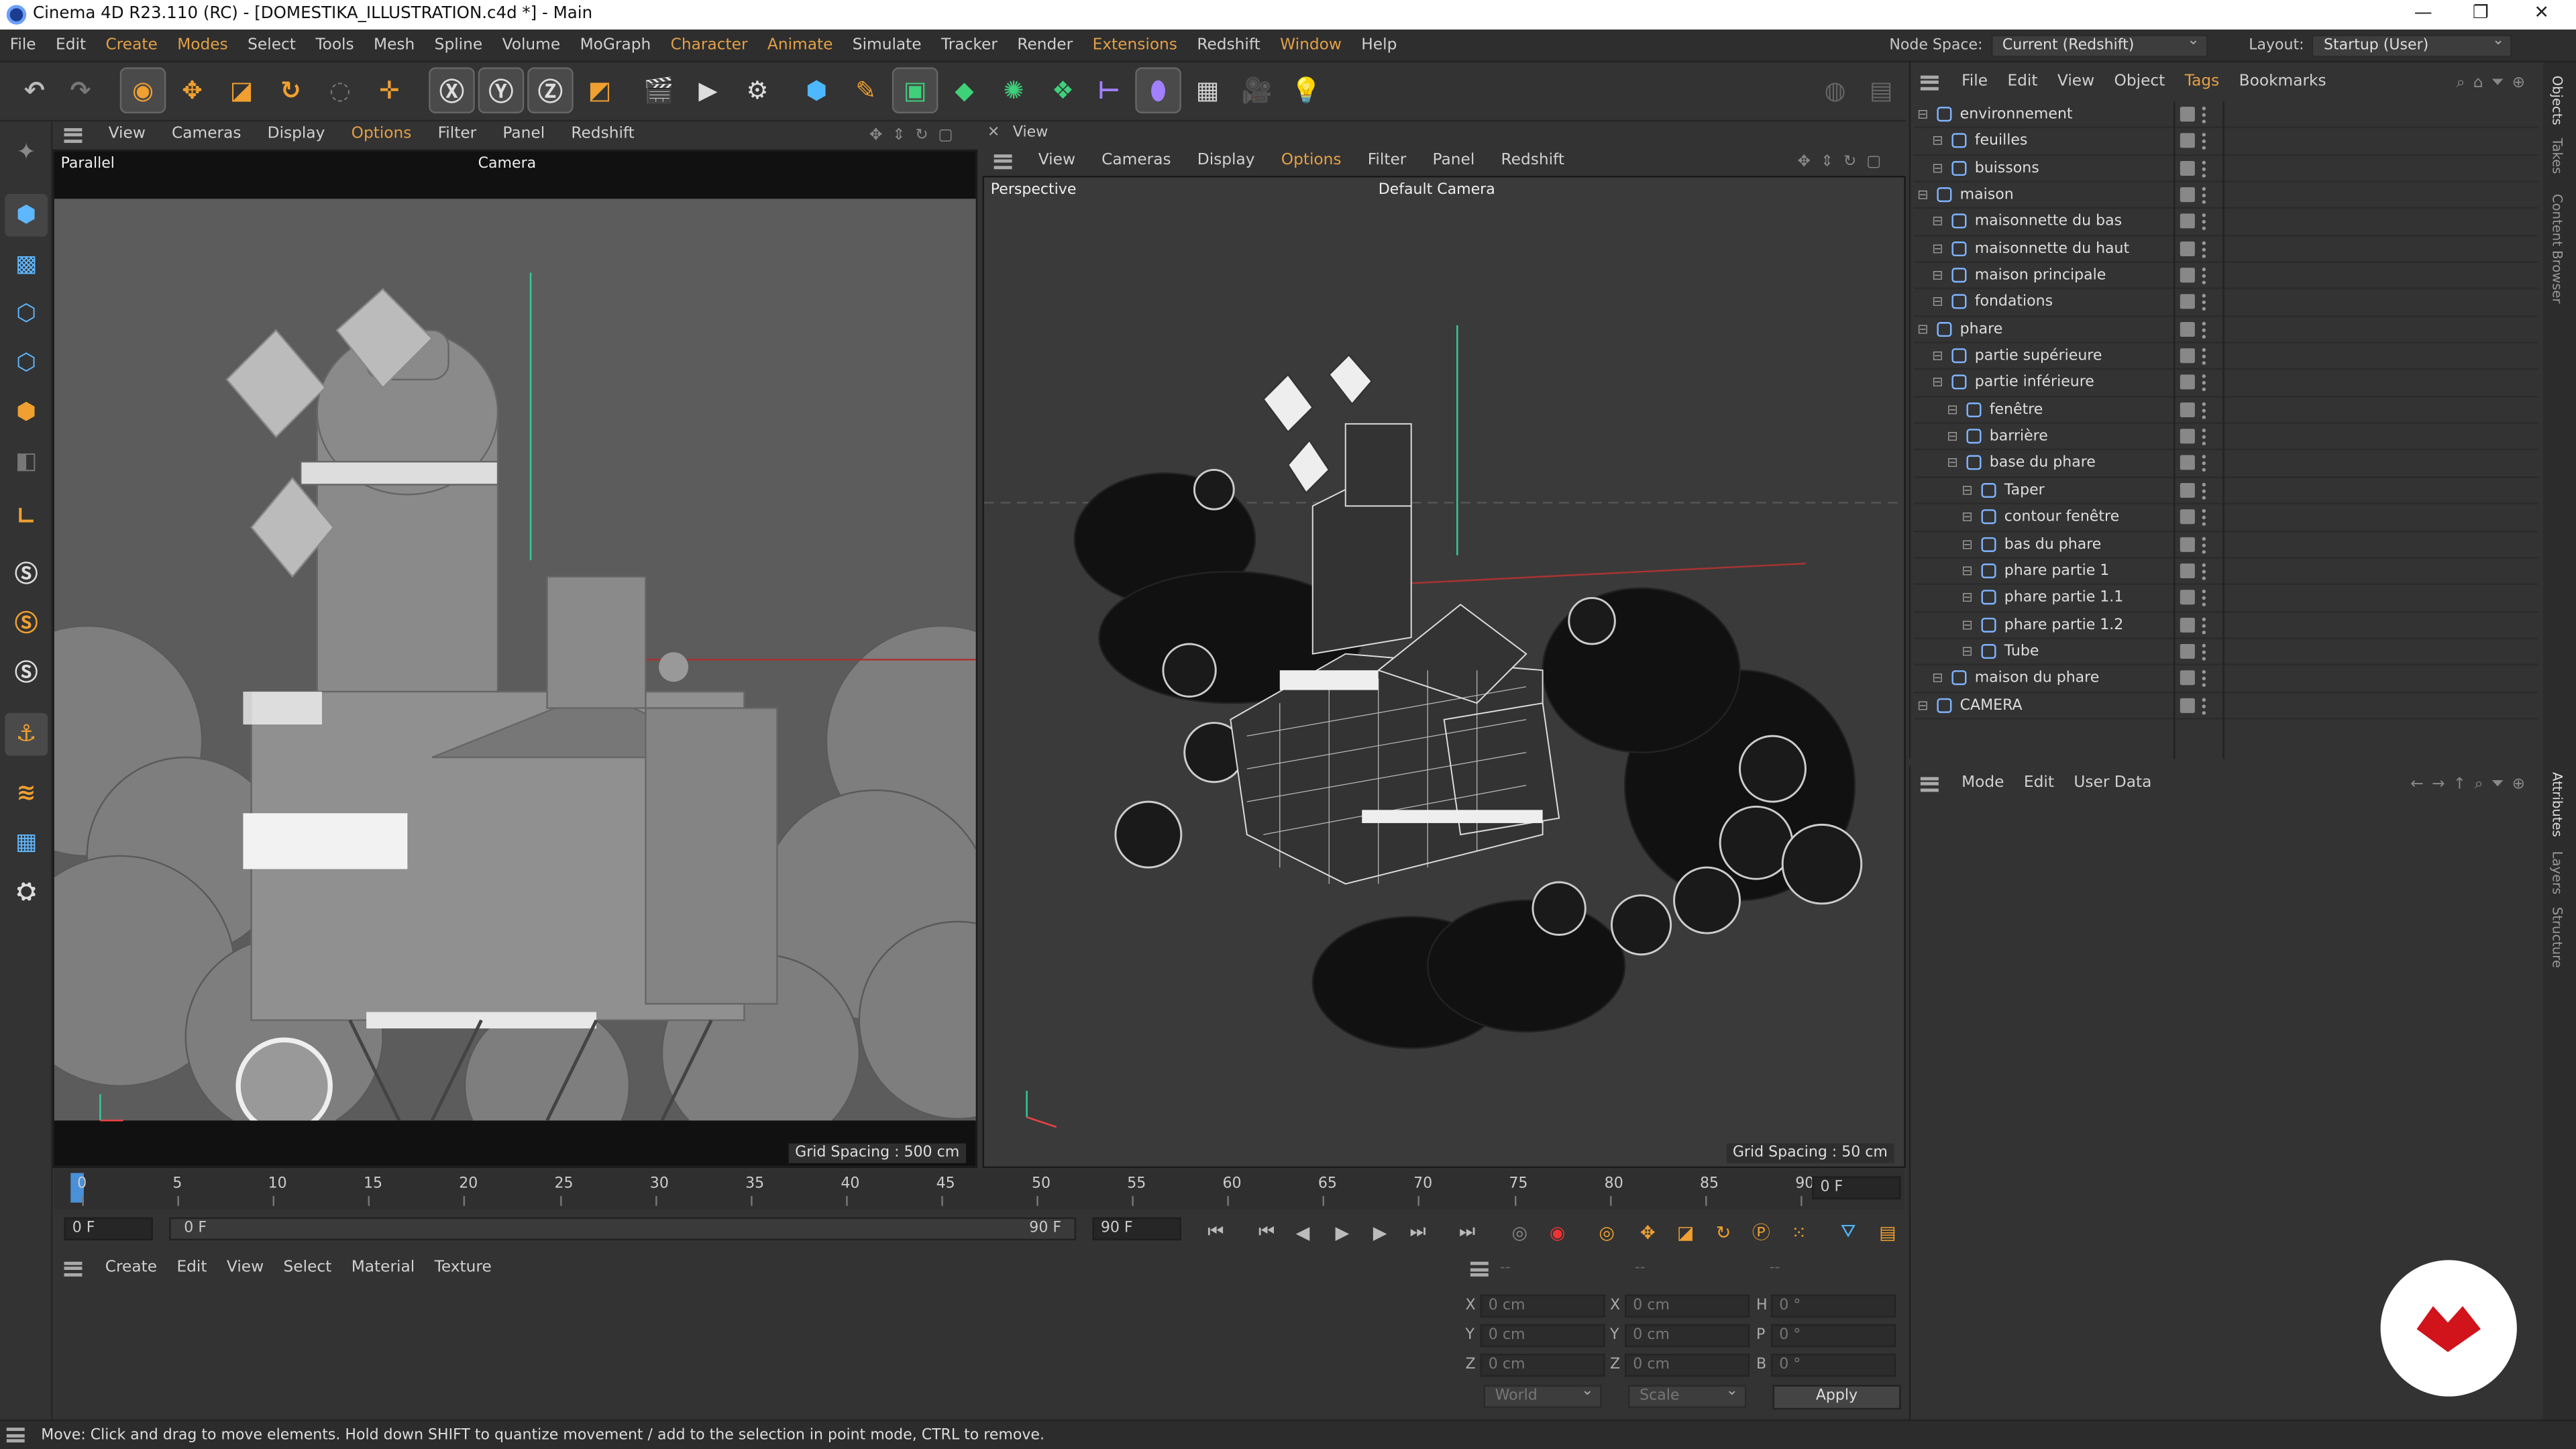 This screenshot has width=2576, height=1449. I want to click on object-row: ⊟ contour fenêtre, so click(2226, 518).